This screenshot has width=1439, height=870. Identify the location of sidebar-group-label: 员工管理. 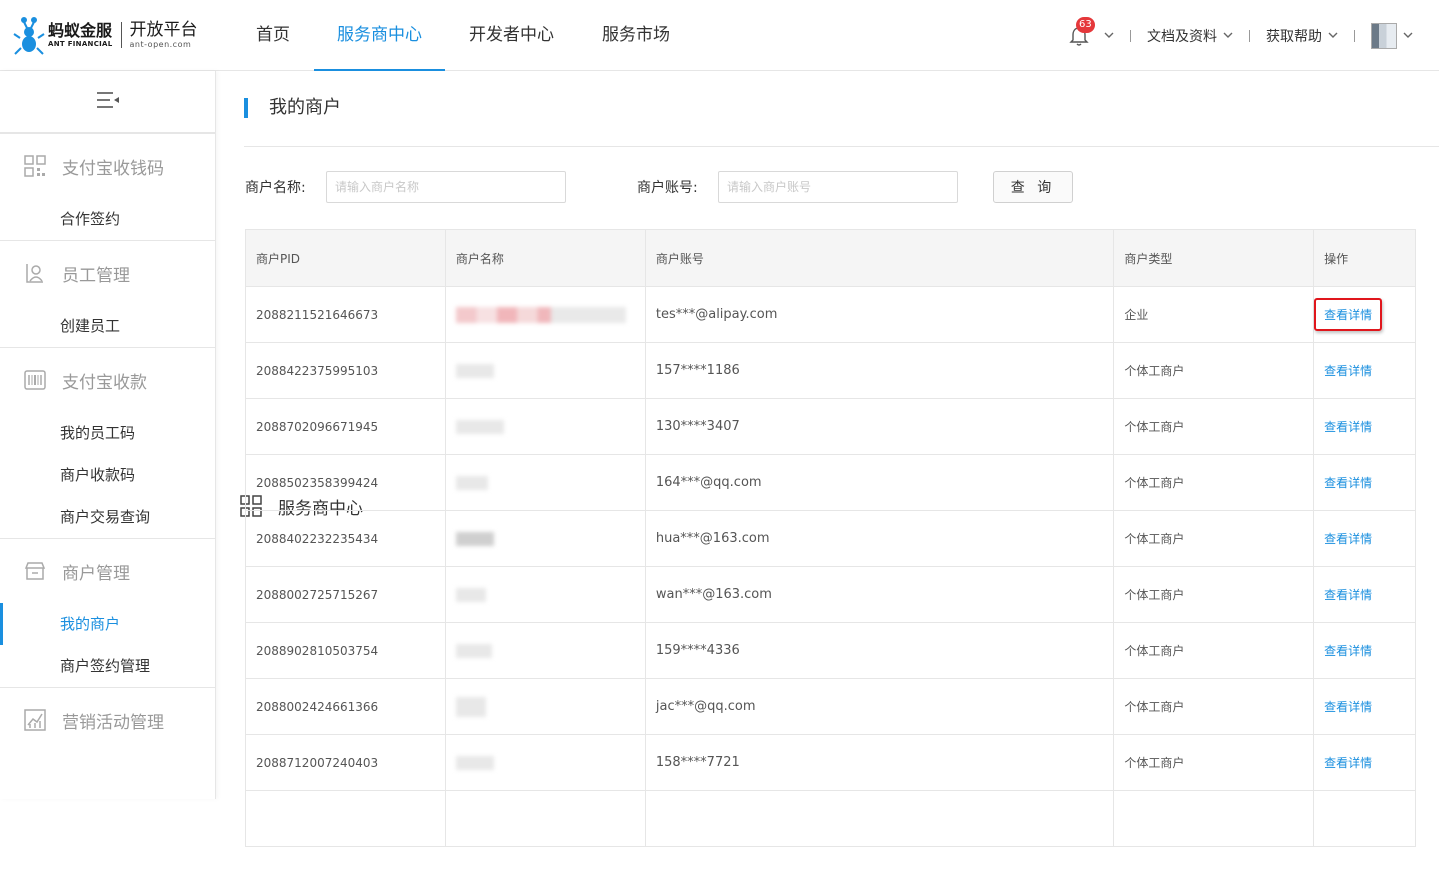
(96, 275).